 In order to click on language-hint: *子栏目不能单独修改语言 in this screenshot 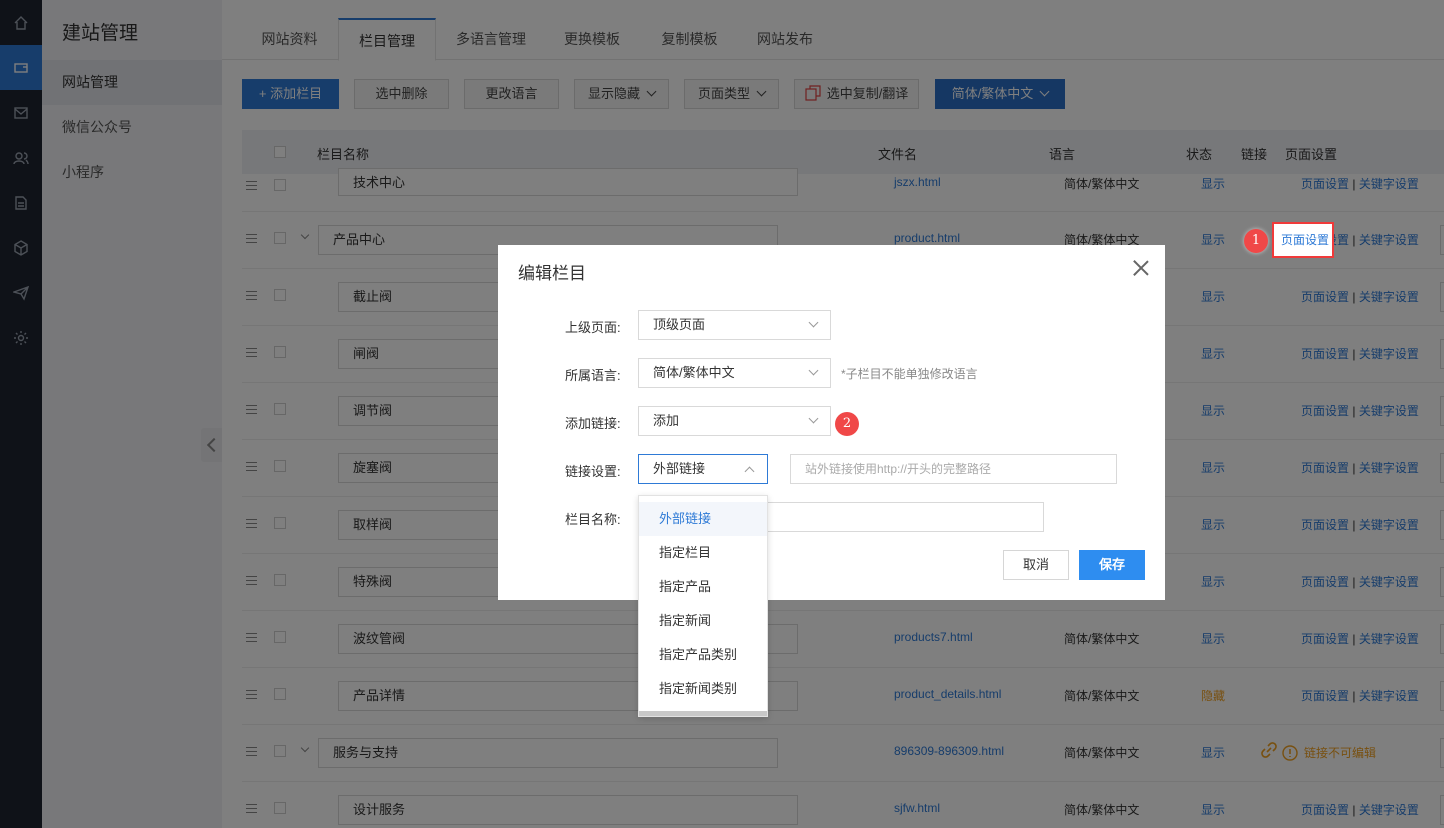, I will do `click(909, 374)`.